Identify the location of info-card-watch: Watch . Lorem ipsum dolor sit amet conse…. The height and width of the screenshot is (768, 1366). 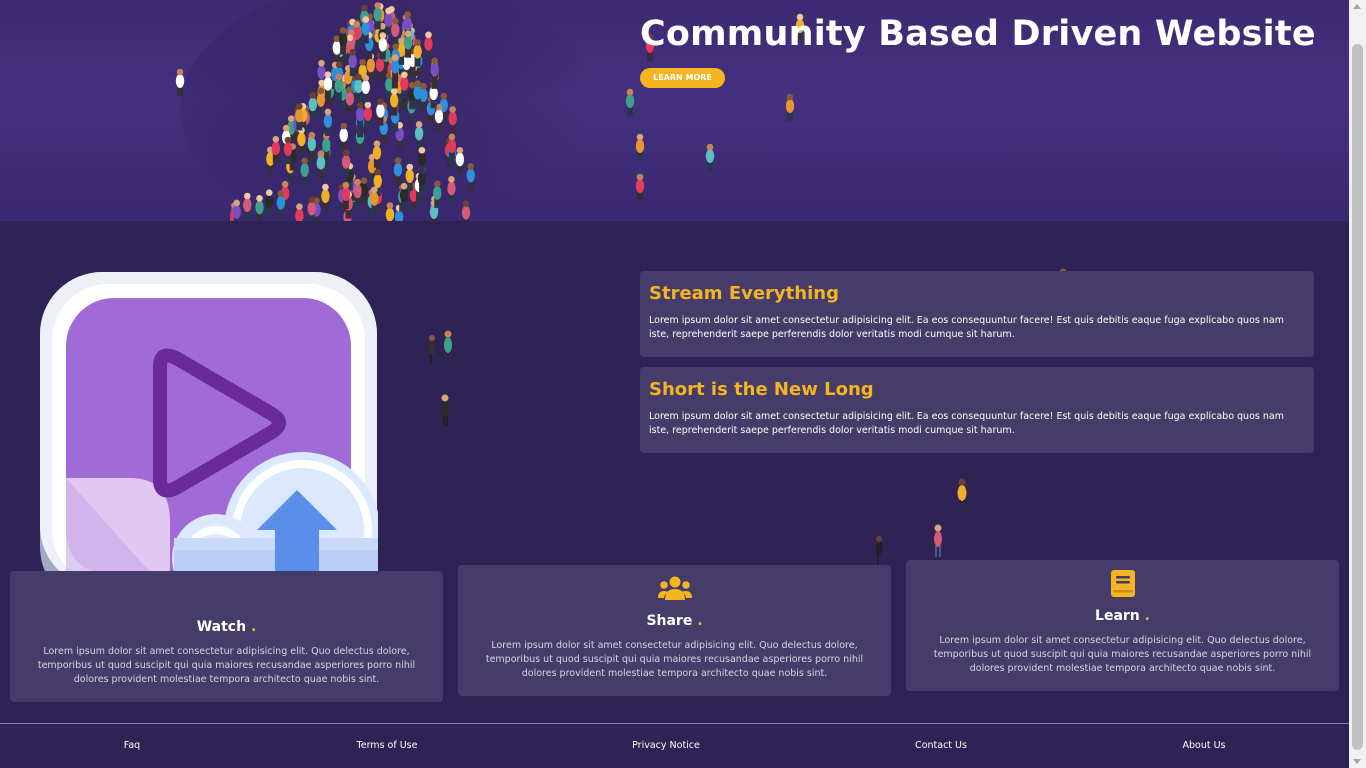
(226, 636).